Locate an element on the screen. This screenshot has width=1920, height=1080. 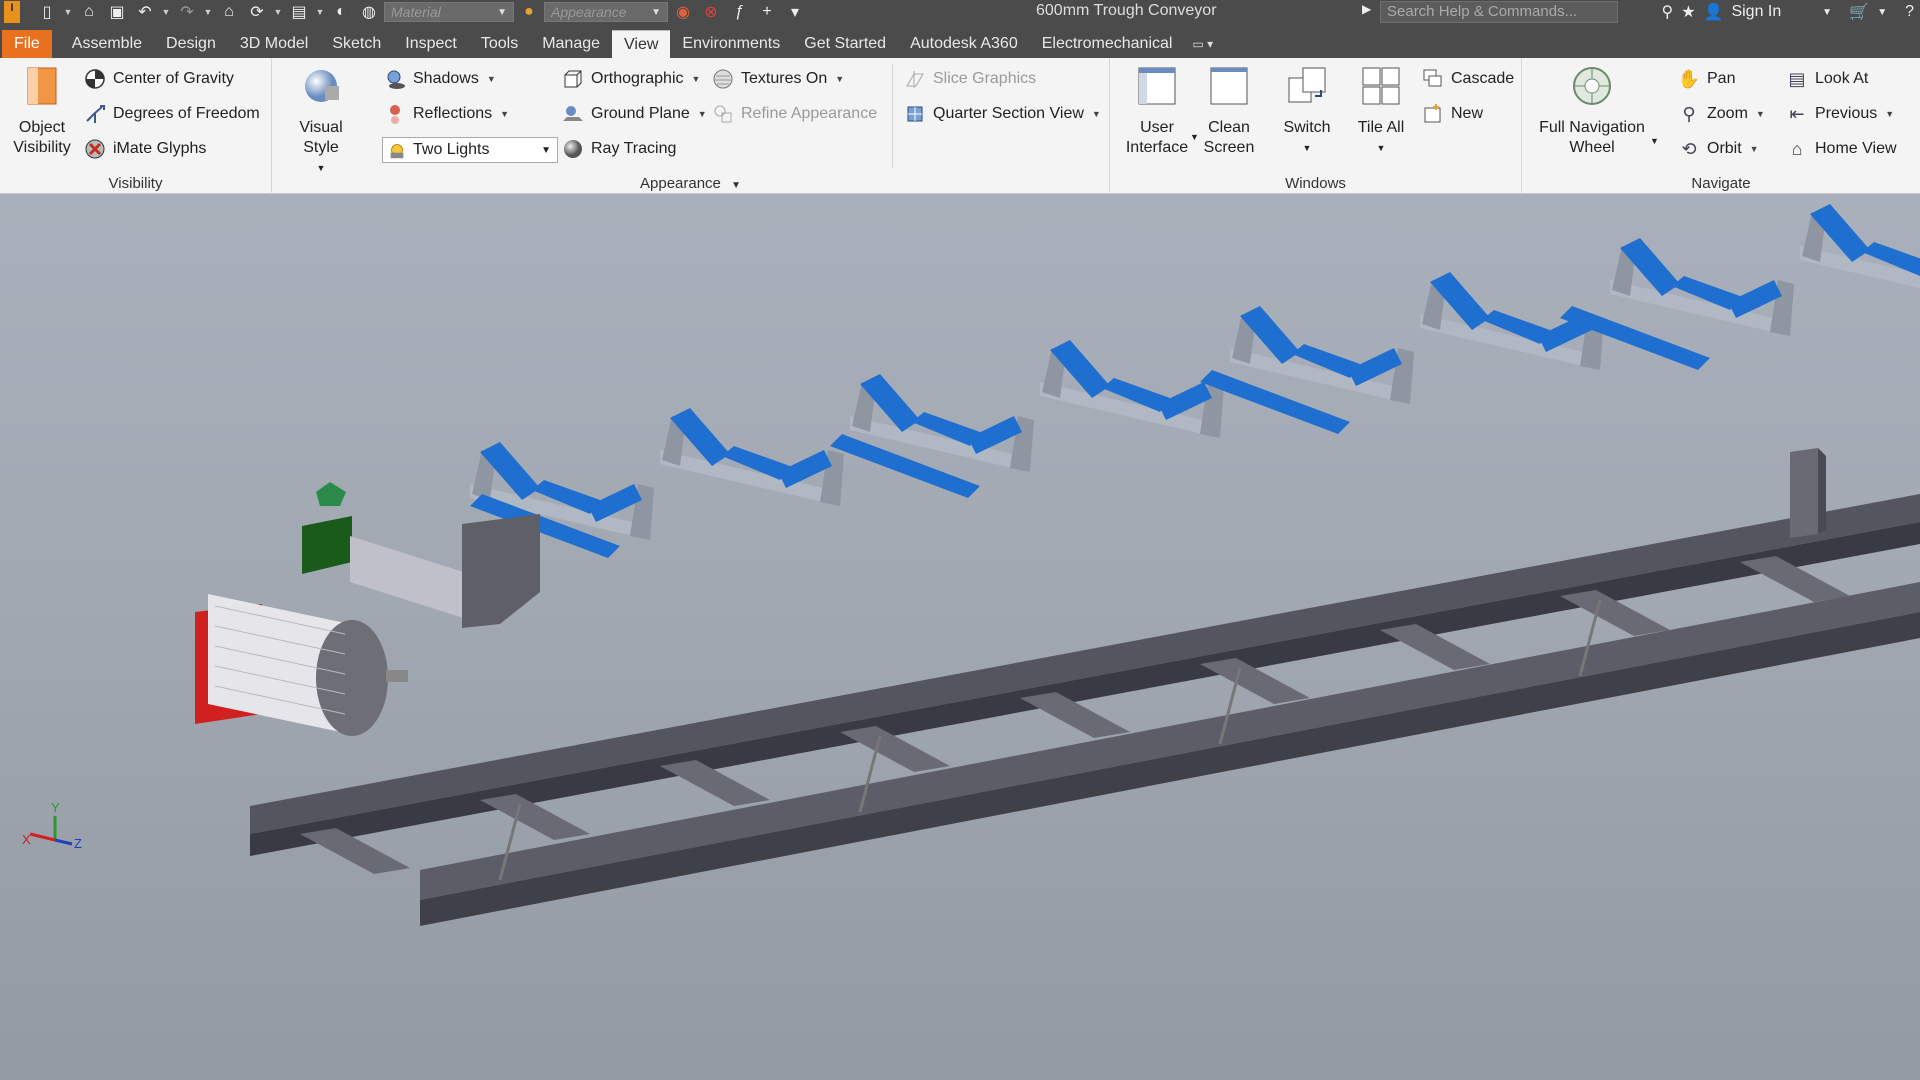
reflections-button: Reflections ▼ is located at coordinates (446, 114).